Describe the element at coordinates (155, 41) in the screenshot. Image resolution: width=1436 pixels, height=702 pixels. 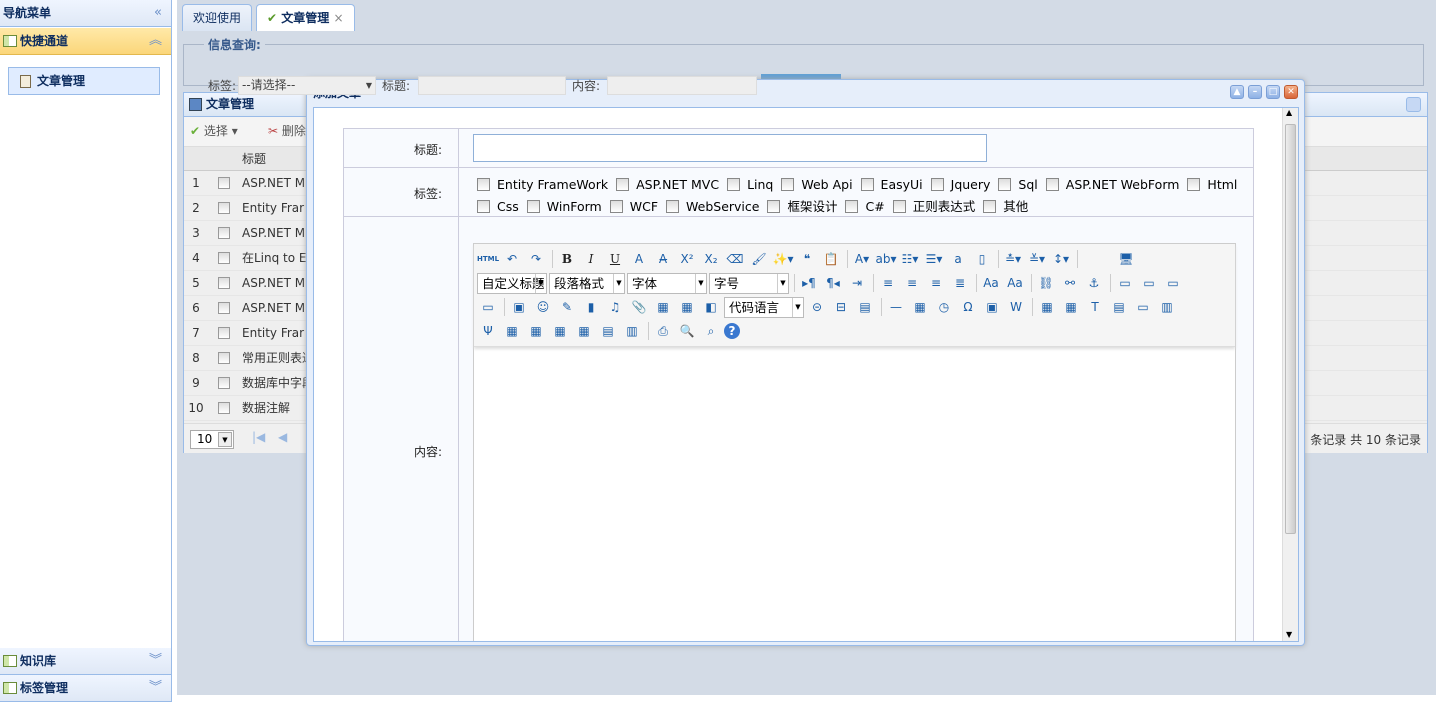
I see `collapse-up-icon: ︽` at that location.